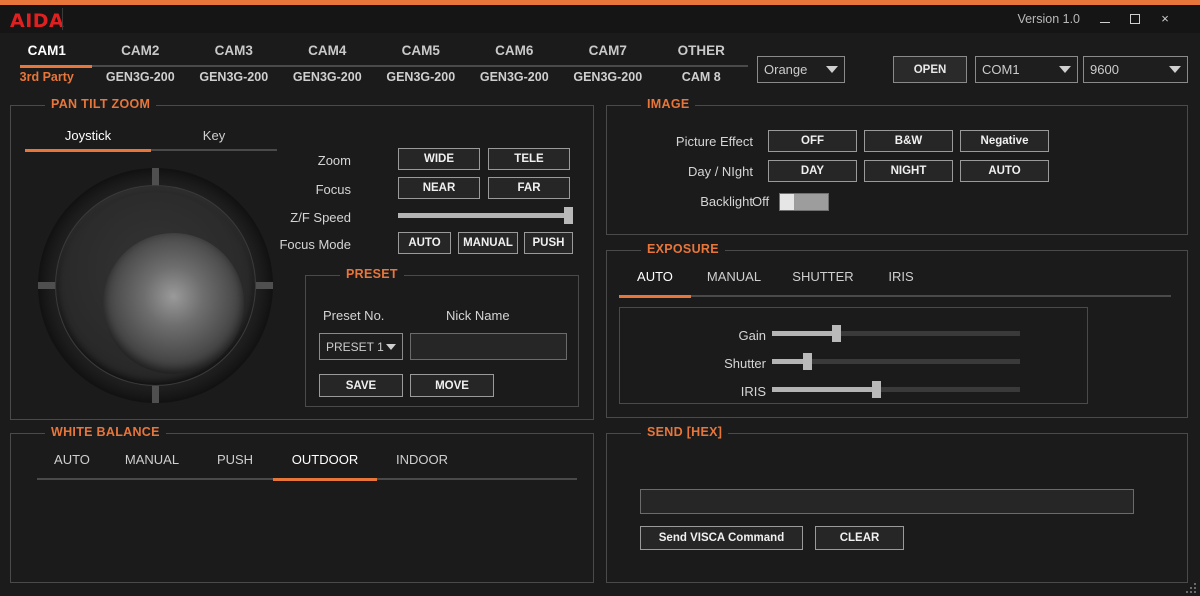 This screenshot has height=596, width=1200. What do you see at coordinates (488, 243) in the screenshot?
I see `focus-mode-manual-button: MANUAL` at bounding box center [488, 243].